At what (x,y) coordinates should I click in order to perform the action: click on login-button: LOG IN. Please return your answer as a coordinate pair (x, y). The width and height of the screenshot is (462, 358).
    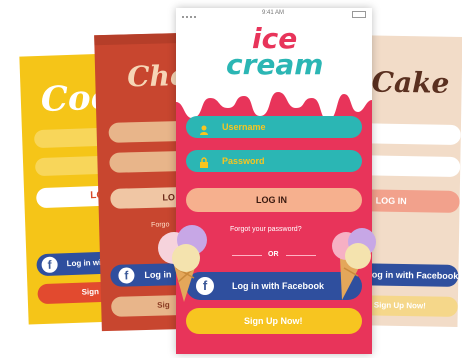
    Looking at the image, I should click on (274, 200).